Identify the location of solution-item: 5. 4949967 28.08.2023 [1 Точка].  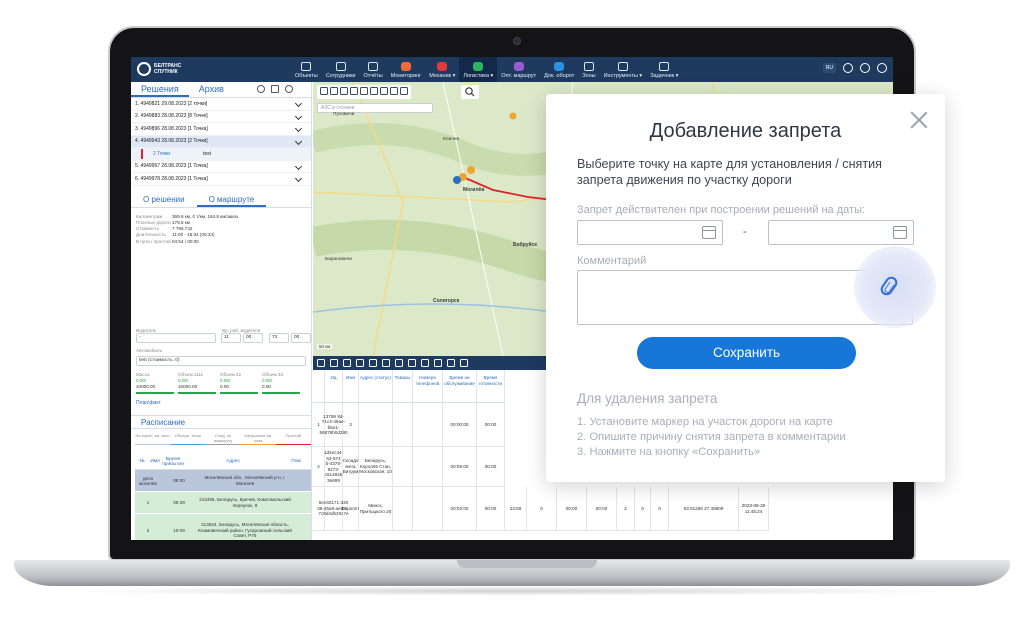
(221, 167).